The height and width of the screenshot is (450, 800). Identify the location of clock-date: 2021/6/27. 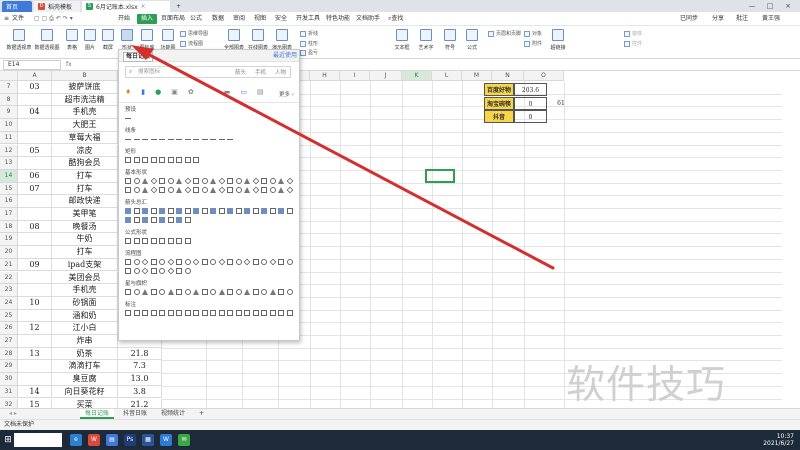
(778, 443).